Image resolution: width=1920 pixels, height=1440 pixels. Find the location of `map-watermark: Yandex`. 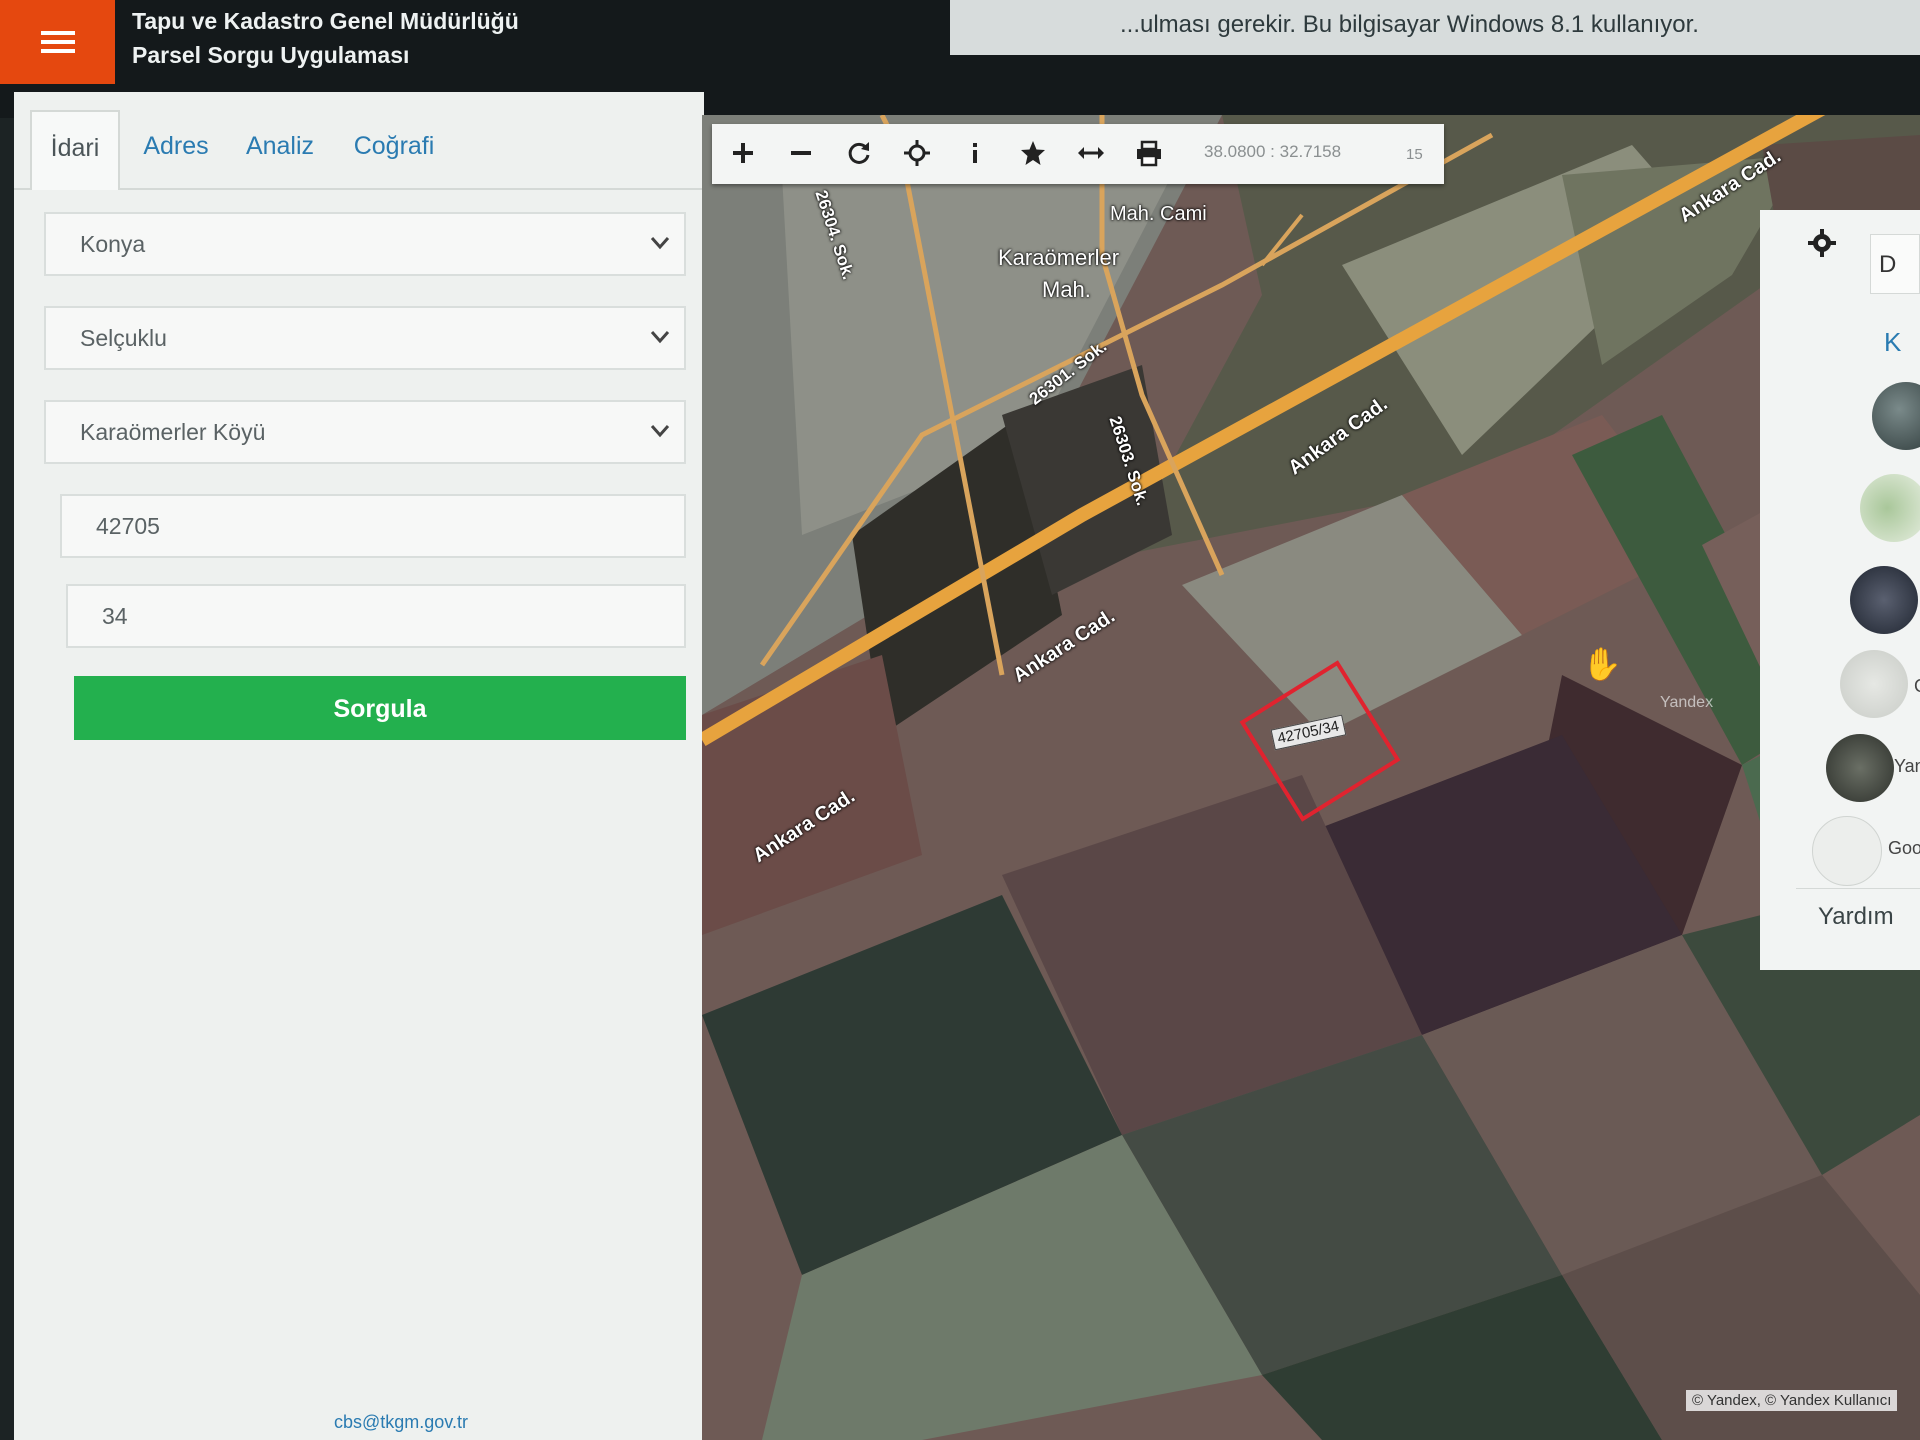

map-watermark: Yandex is located at coordinates (1687, 702).